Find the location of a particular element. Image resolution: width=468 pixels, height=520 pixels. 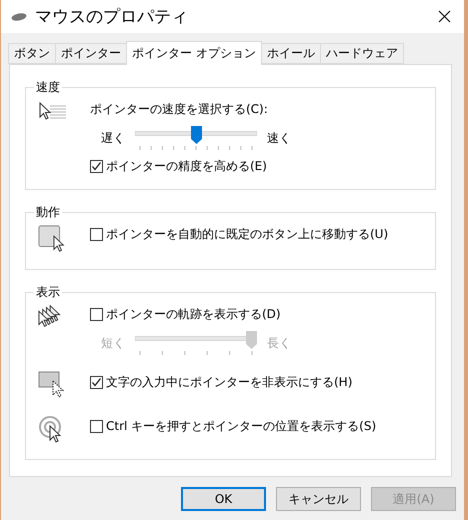

dialog-button: キャンセル is located at coordinates (318, 499).